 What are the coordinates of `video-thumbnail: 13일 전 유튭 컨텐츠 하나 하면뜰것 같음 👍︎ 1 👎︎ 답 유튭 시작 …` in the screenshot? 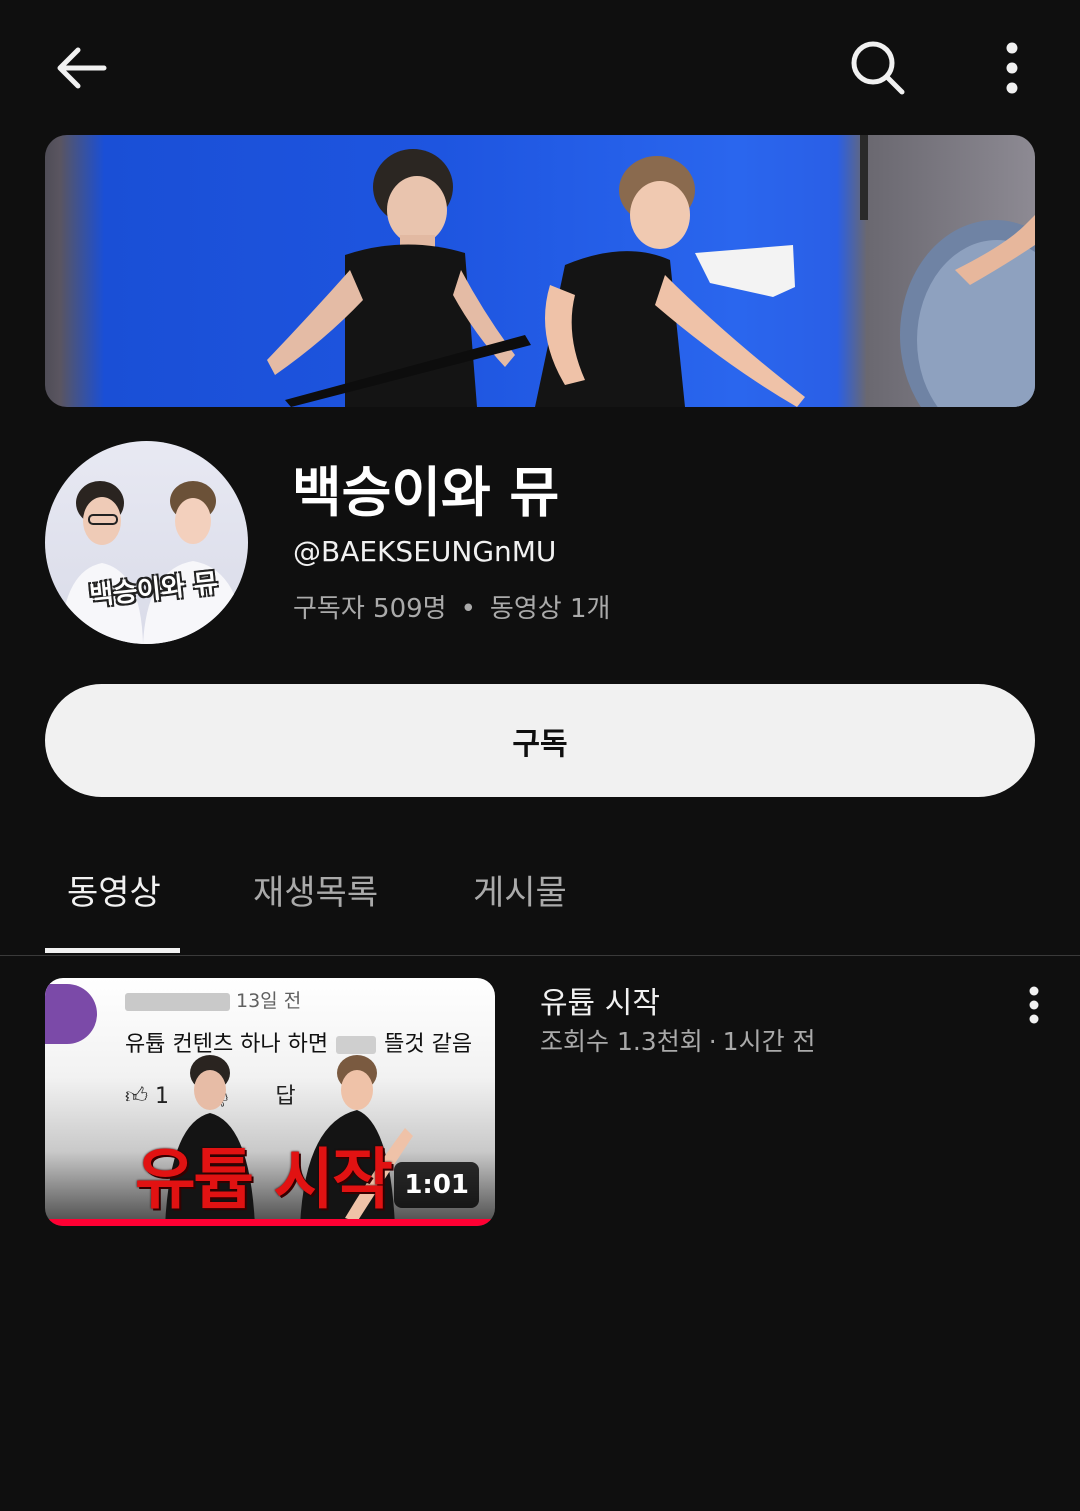 It's located at (270, 1102).